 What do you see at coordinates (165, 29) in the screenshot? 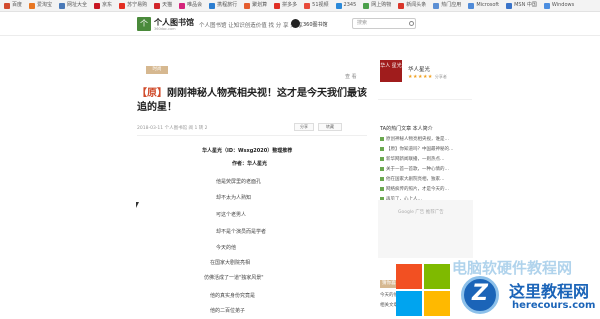
I see `site-subtitle: 360doc.com` at bounding box center [165, 29].